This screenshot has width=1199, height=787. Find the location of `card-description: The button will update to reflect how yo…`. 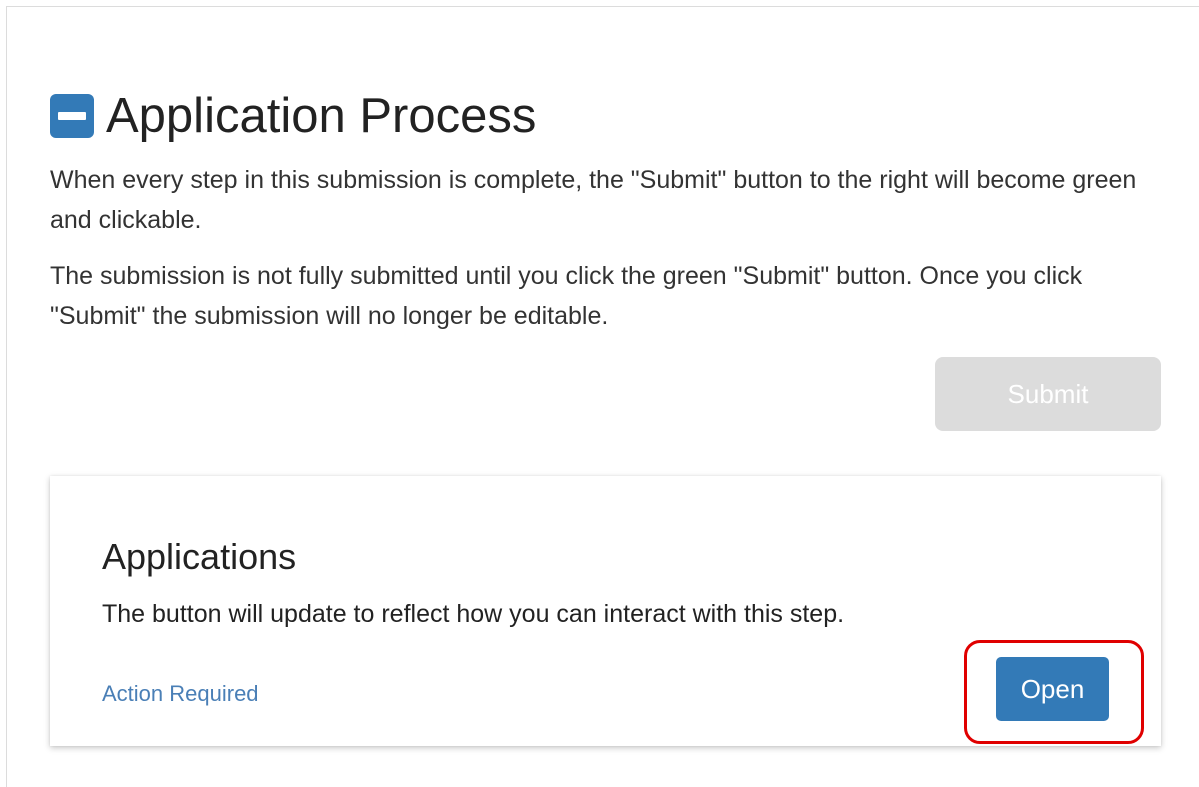

card-description: The button will update to reflect how yo… is located at coordinates (473, 614).